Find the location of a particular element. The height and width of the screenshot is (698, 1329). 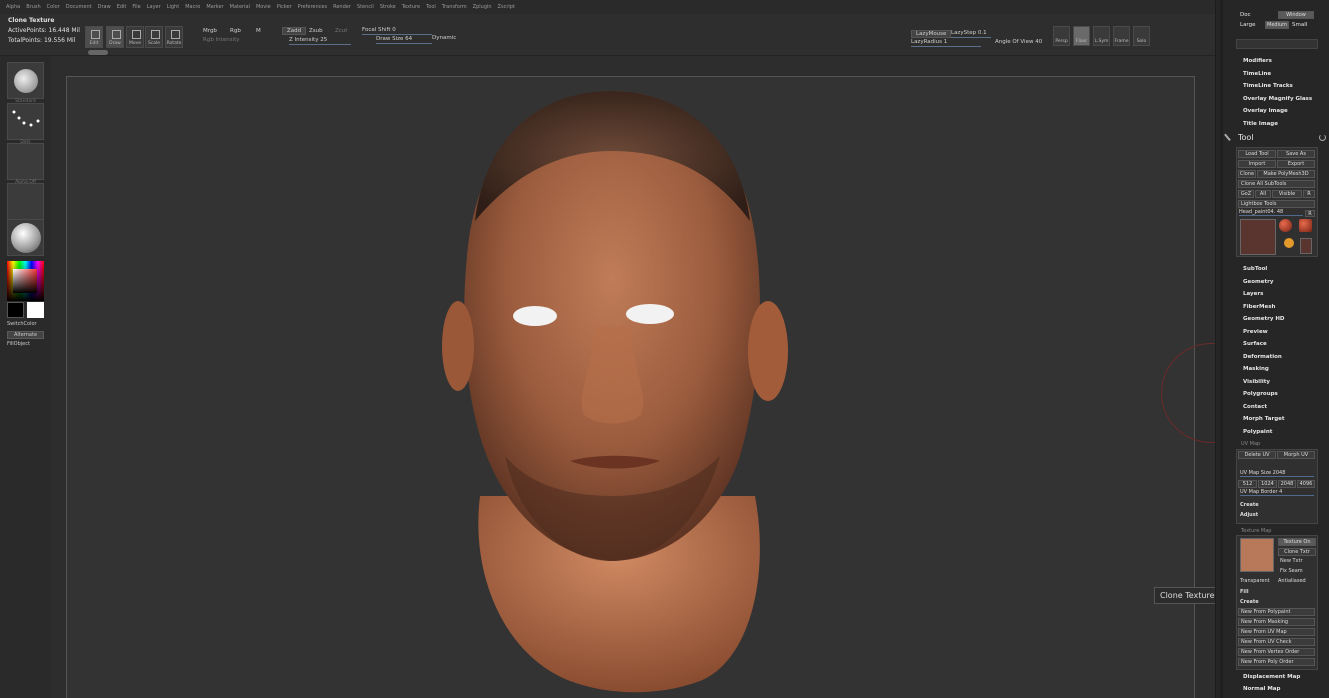

texture-map-header: Texture Map is located at coordinates (1256, 531).